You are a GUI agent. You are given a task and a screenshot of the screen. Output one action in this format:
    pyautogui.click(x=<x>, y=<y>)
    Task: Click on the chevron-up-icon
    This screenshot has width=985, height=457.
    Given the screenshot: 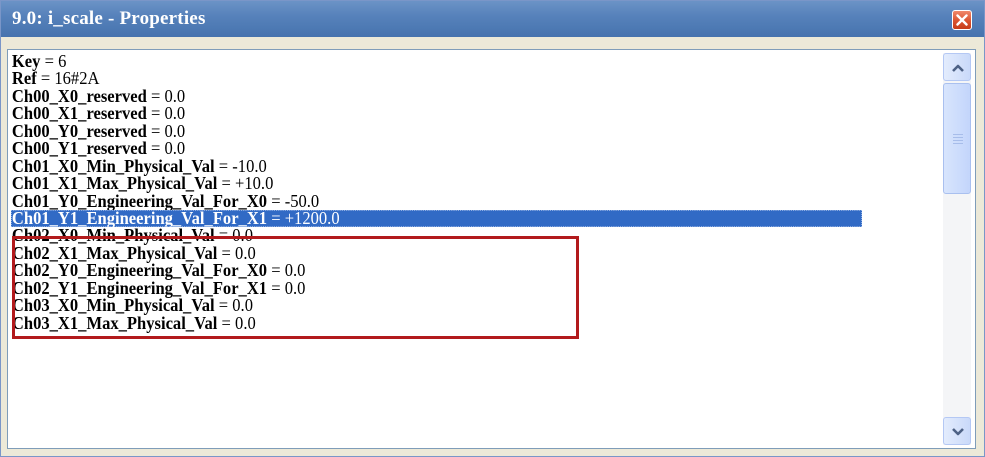 What is the action you would take?
    pyautogui.click(x=958, y=68)
    